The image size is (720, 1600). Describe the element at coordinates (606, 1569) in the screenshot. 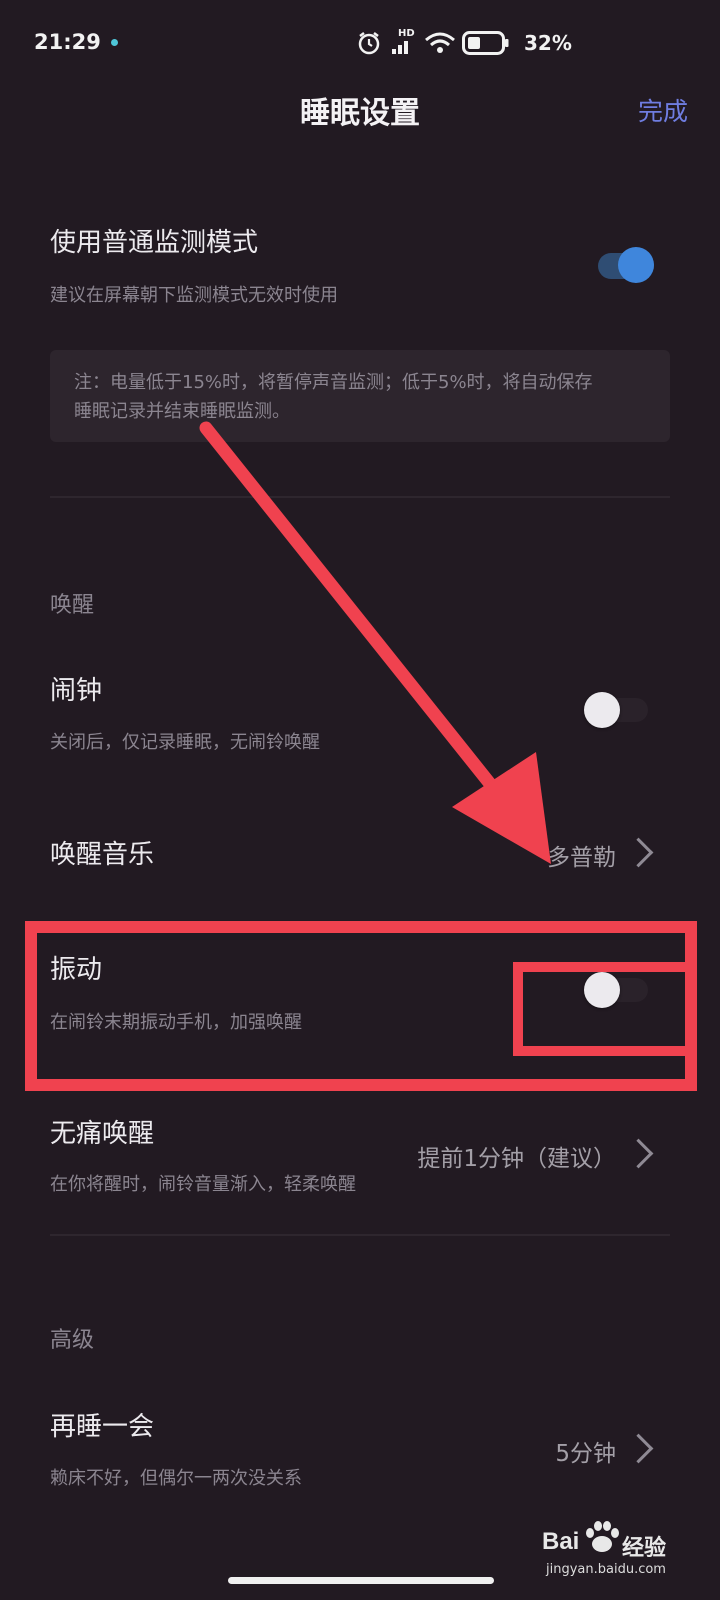

I see `watermark-url: jingyan.baidu.com` at that location.